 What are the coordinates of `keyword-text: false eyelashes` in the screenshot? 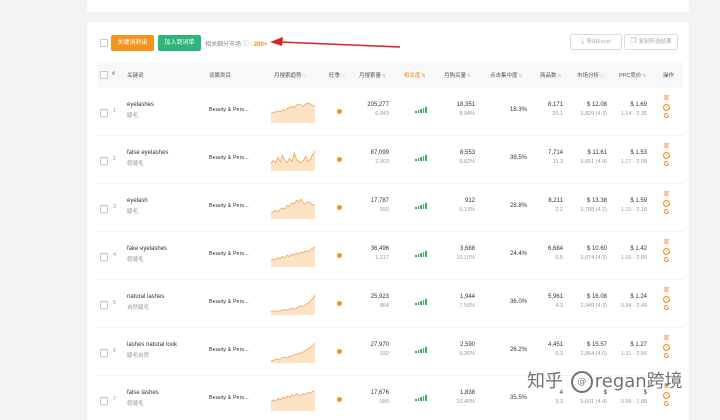 It's located at (147, 153).